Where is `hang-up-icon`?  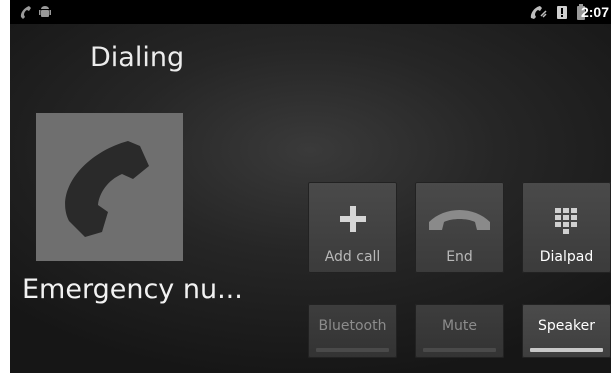 hang-up-icon is located at coordinates (459, 220).